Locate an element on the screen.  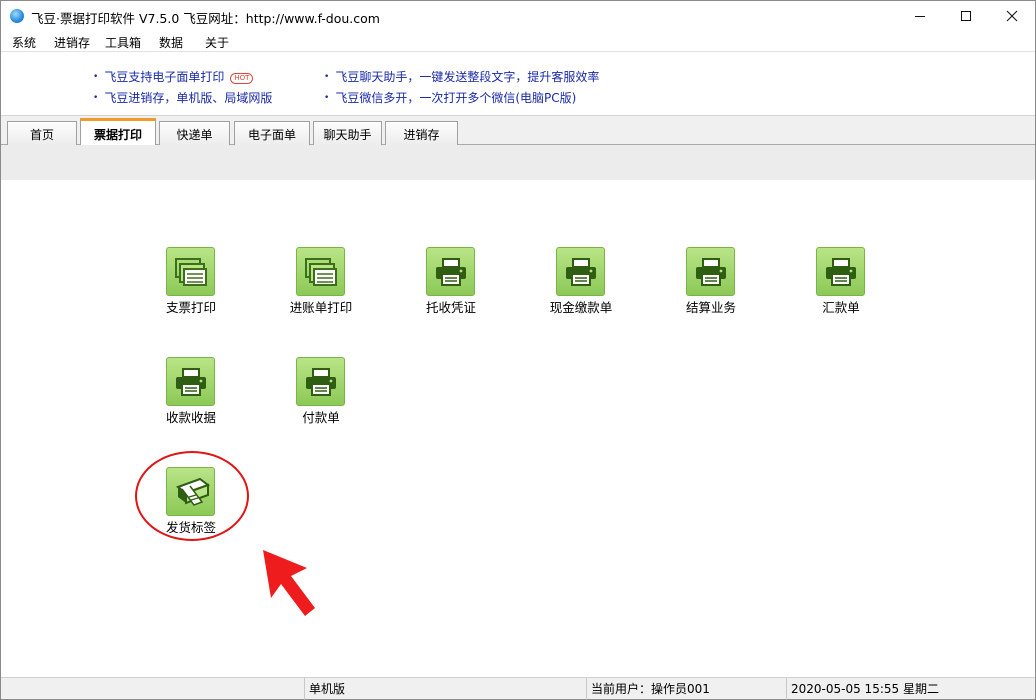
tab-bill-print: 票据打印 is located at coordinates (118, 132).